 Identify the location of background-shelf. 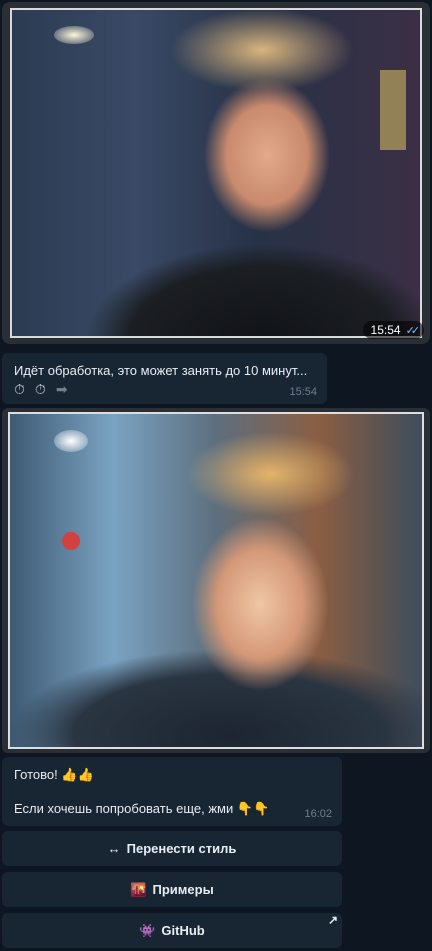
(393, 110).